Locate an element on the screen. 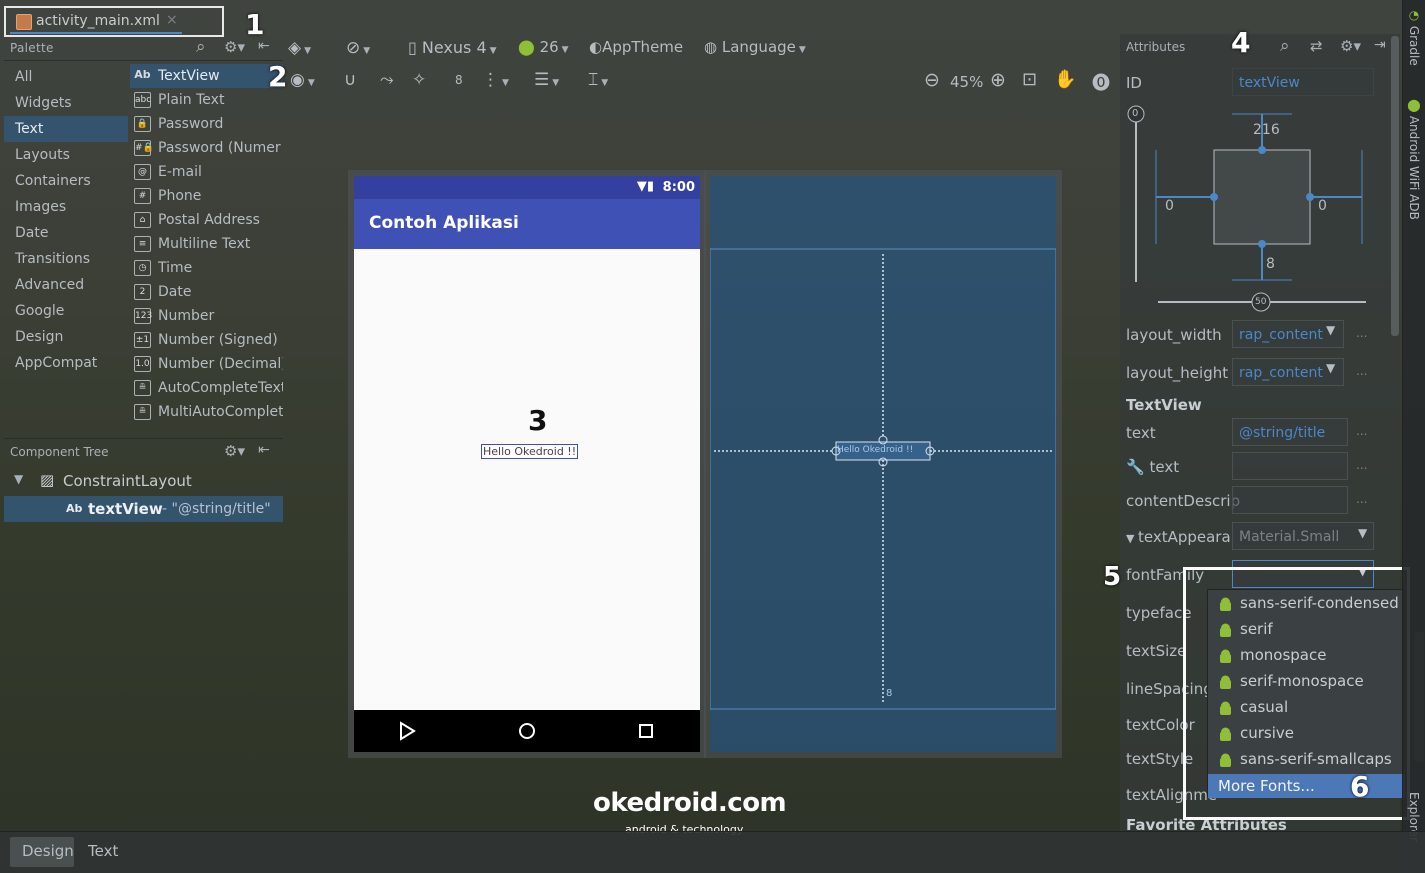 Image resolution: width=1425 pixels, height=873 pixels. tree-node-textview: Ab textView - "@string/title" is located at coordinates (143, 509).